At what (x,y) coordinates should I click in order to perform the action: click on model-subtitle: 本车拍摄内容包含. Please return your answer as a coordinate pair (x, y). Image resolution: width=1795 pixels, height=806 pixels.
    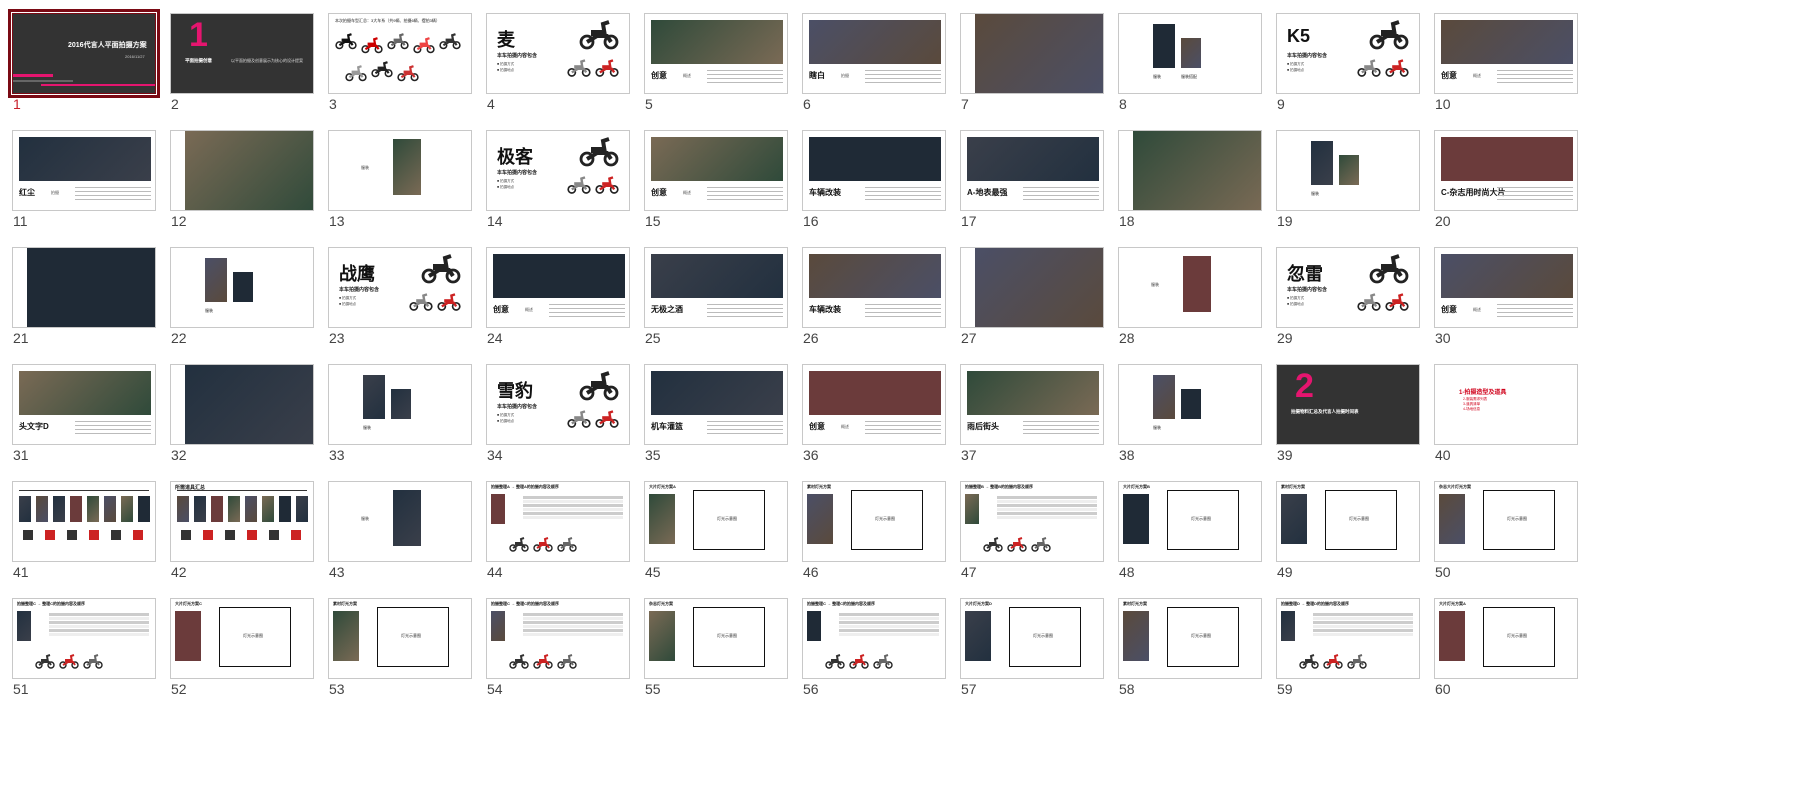
    Looking at the image, I should click on (359, 290).